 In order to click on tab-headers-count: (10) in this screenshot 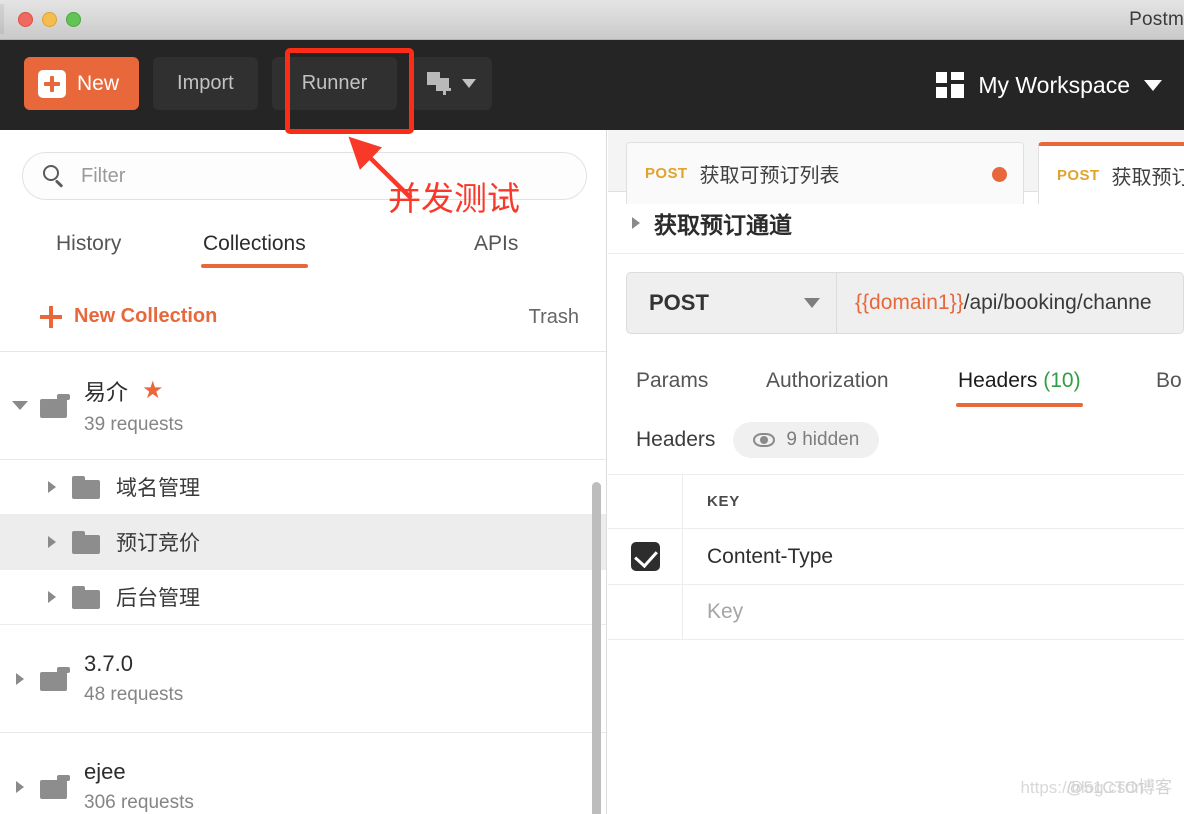, I will do `click(1062, 380)`.